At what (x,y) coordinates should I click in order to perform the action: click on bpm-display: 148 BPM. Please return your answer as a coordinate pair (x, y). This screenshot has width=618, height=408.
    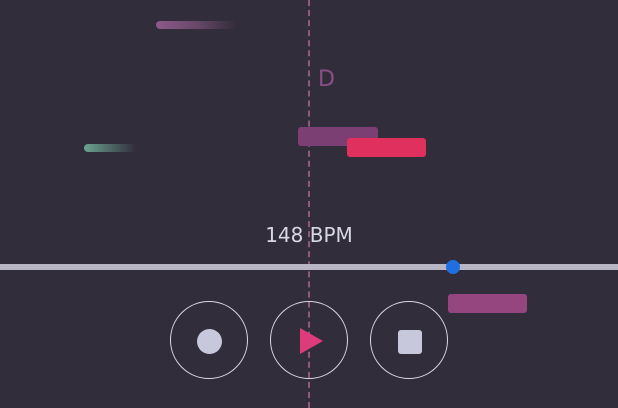
    Looking at the image, I should click on (309, 235).